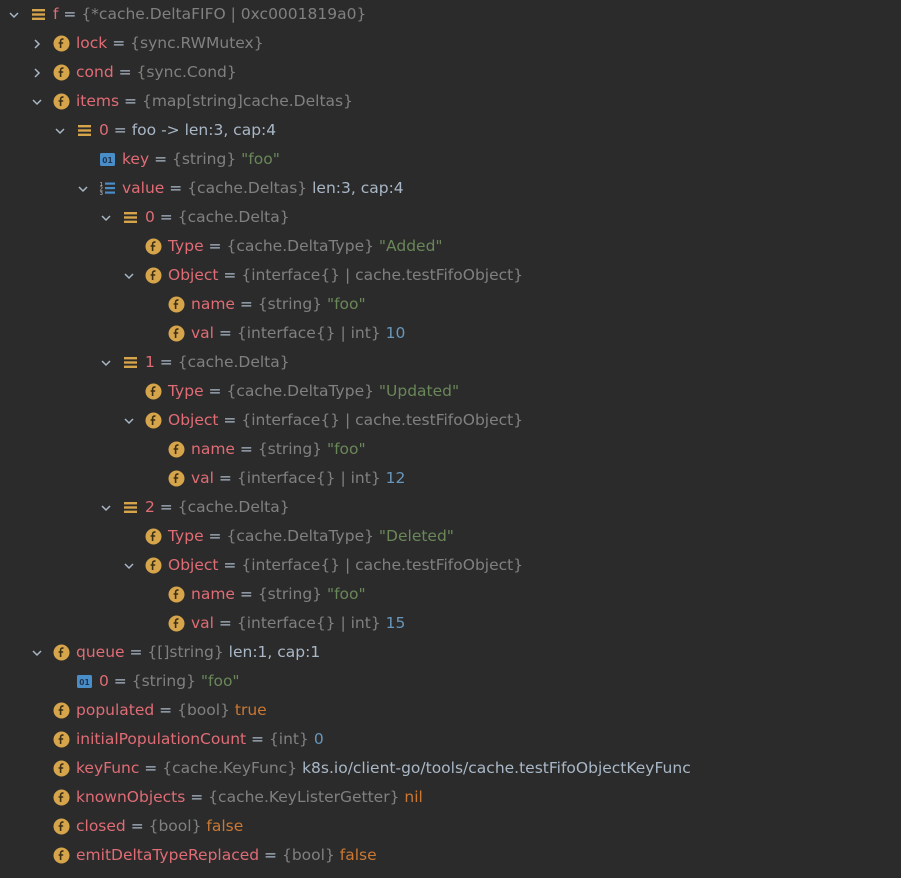 The image size is (901, 878). Describe the element at coordinates (300, 391) in the screenshot. I see `variable-type: {cache.DeltaType}` at that location.